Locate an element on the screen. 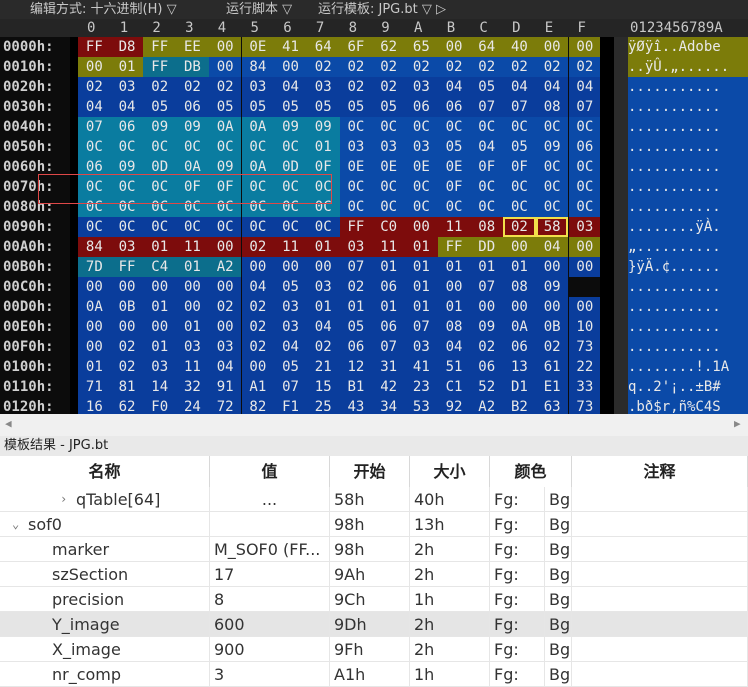 The image size is (748, 687). hex-byte: 24 is located at coordinates (192, 405).